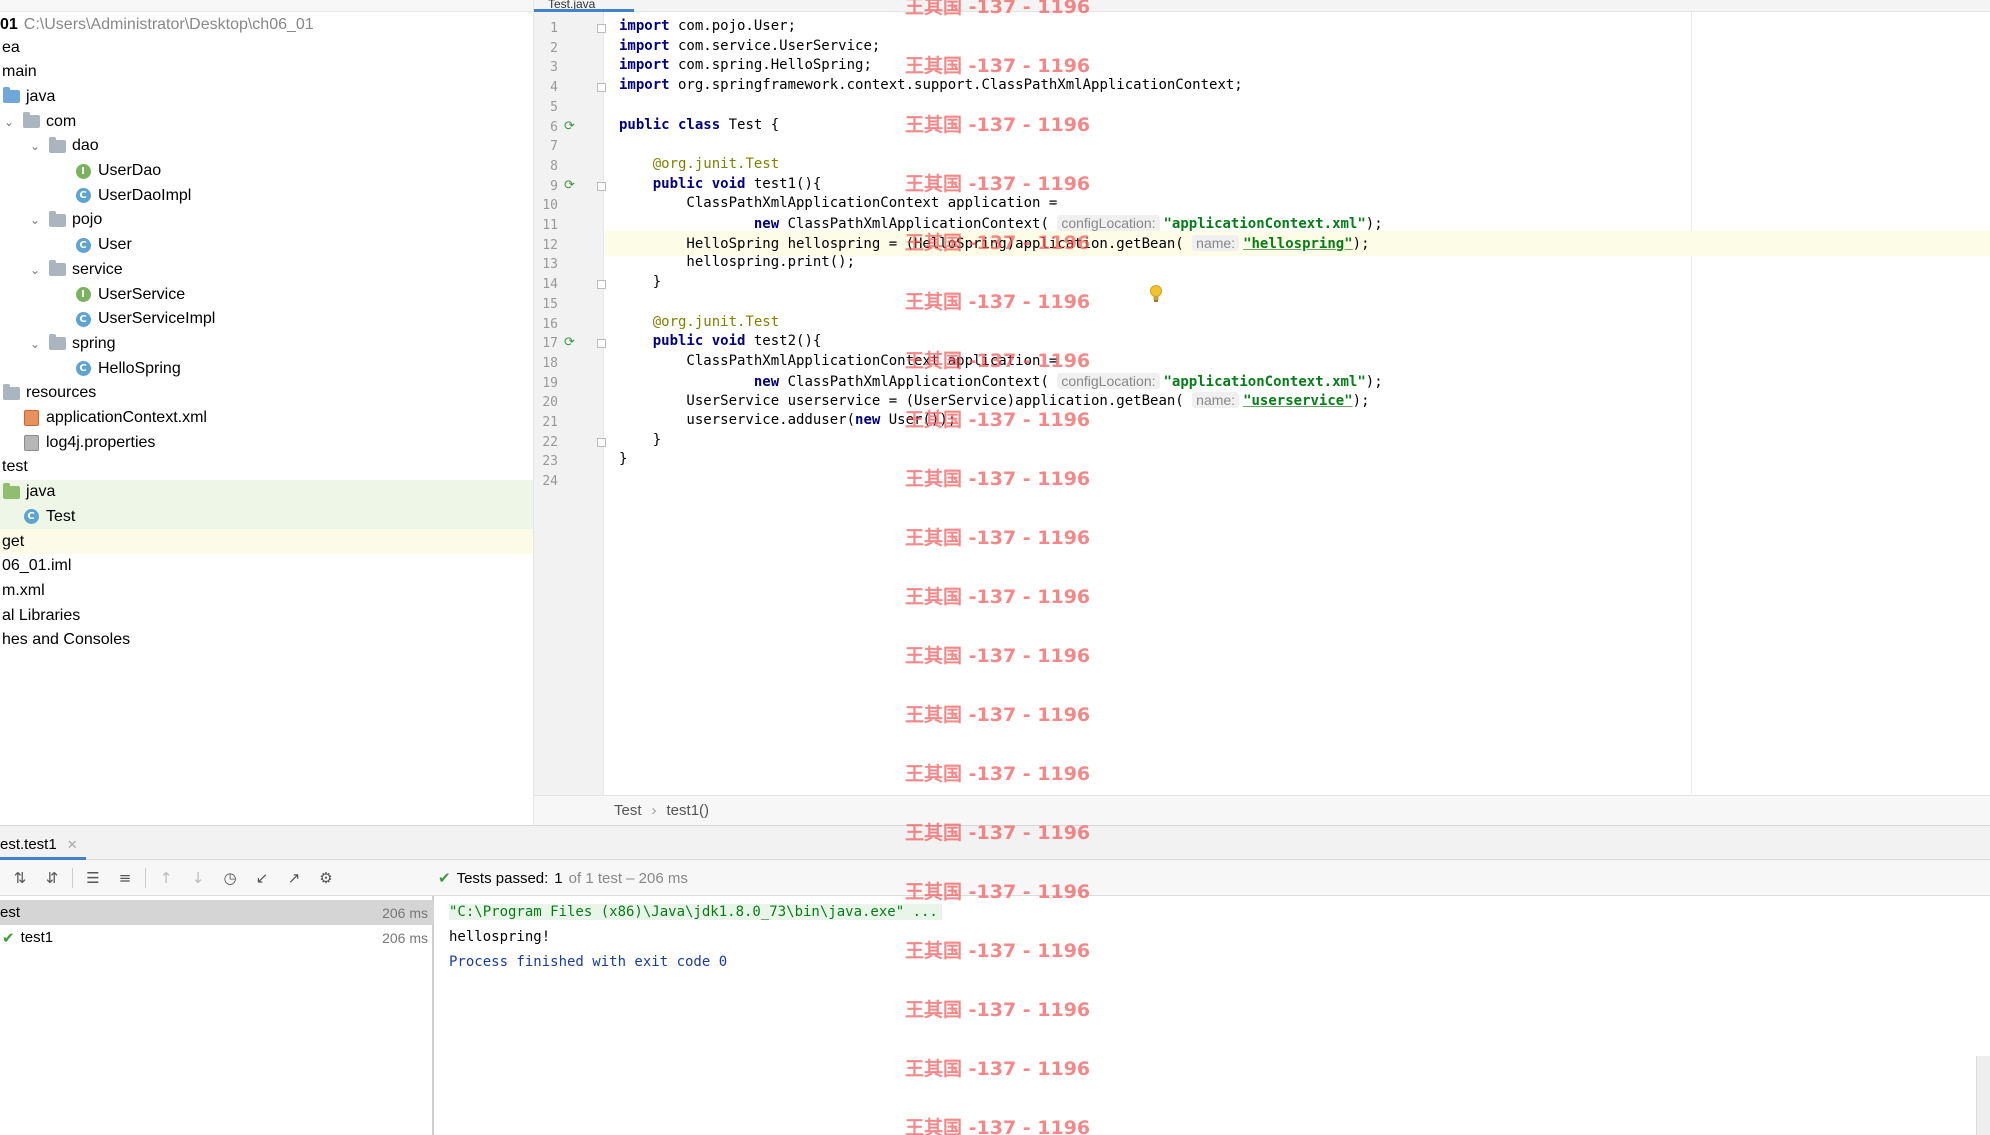  I want to click on collapse-all-icon: ≡, so click(125, 878).